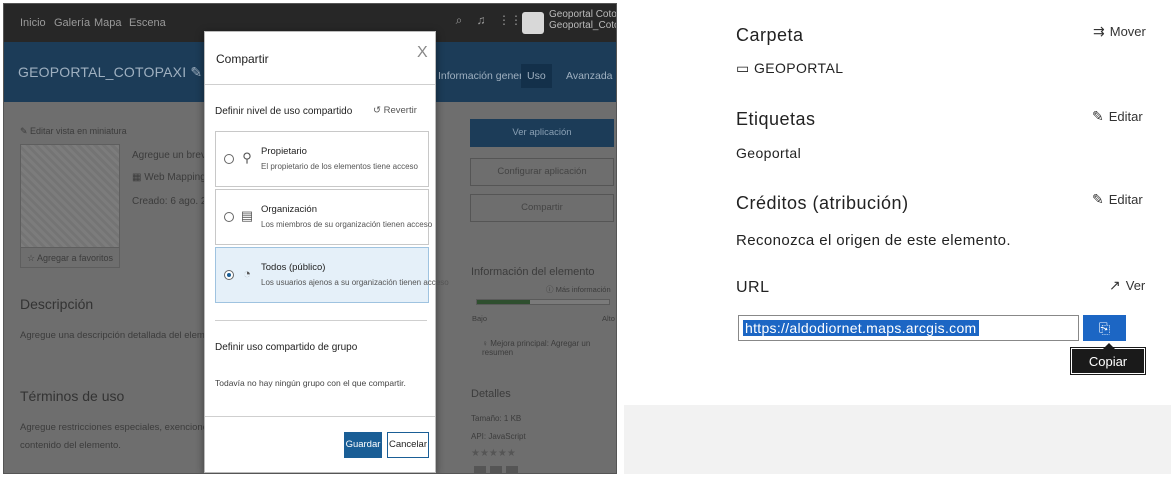 This screenshot has height=477, width=1172. What do you see at coordinates (582, 25) in the screenshot?
I see `user-username: Geoportal_Cotopaxi` at bounding box center [582, 25].